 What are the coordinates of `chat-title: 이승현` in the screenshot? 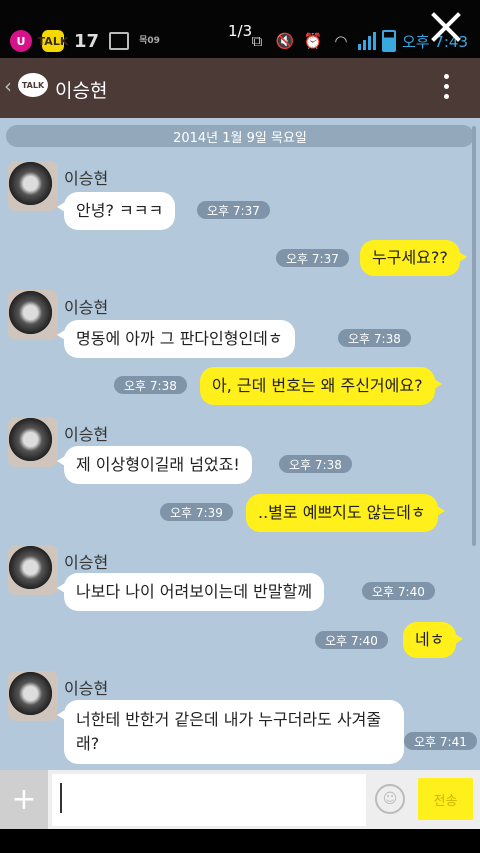 It's located at (81, 91).